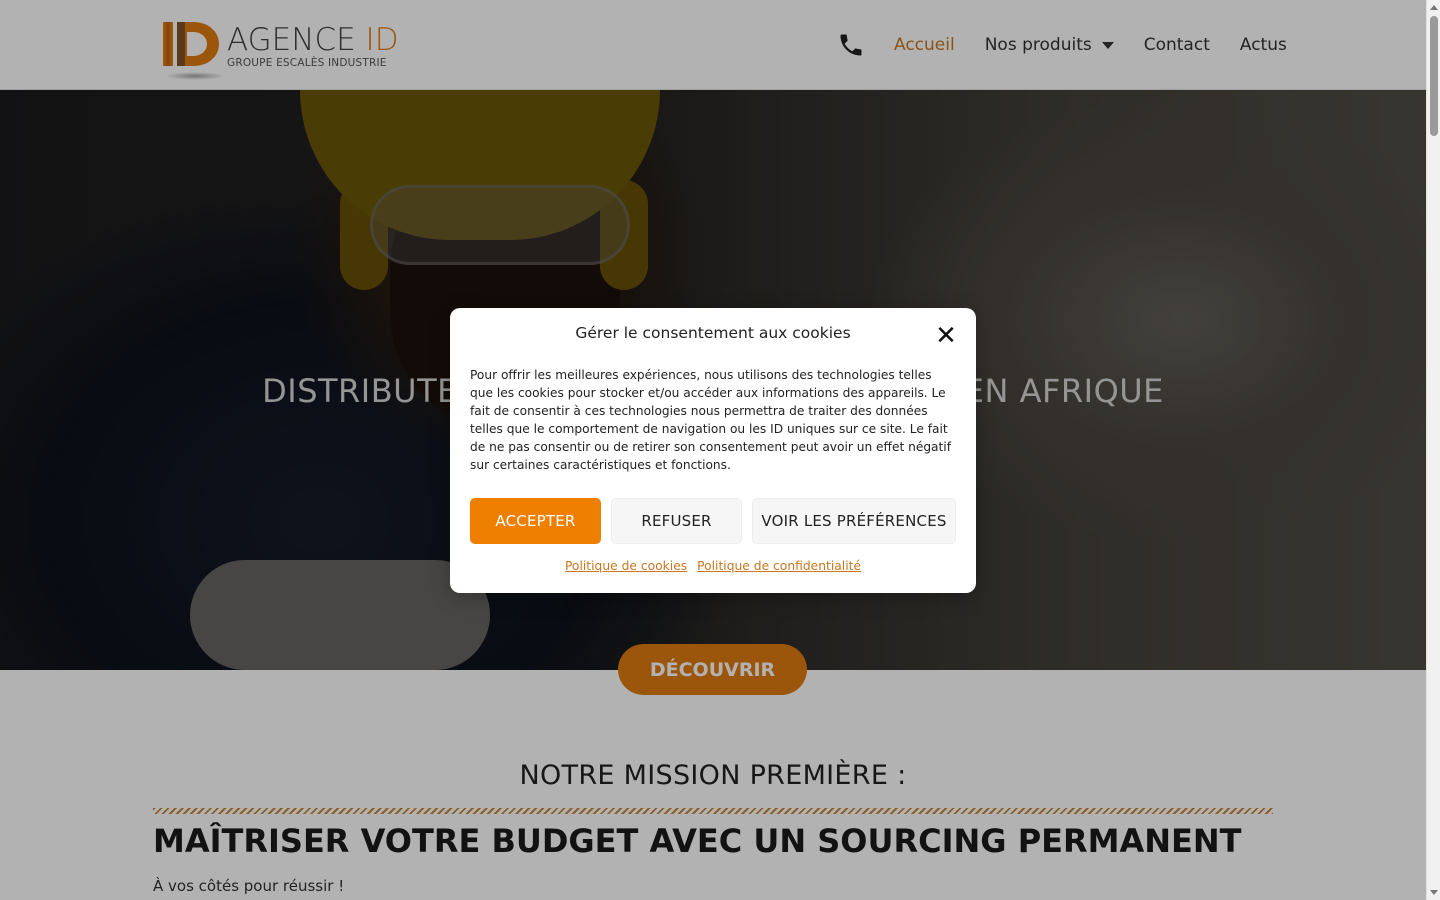 This screenshot has height=900, width=1440. I want to click on logo: AGENCE ID GROUPE ESCALÈS INDUSTRIE, so click(293, 51).